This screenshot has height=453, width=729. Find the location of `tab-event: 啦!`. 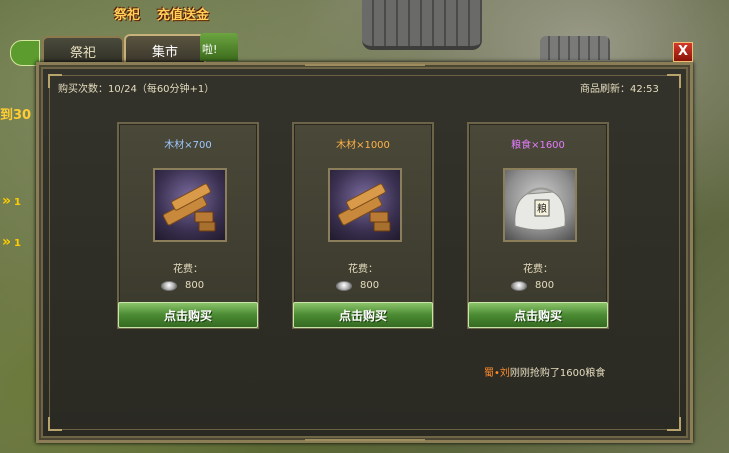

tab-event: 啦! is located at coordinates (219, 47).